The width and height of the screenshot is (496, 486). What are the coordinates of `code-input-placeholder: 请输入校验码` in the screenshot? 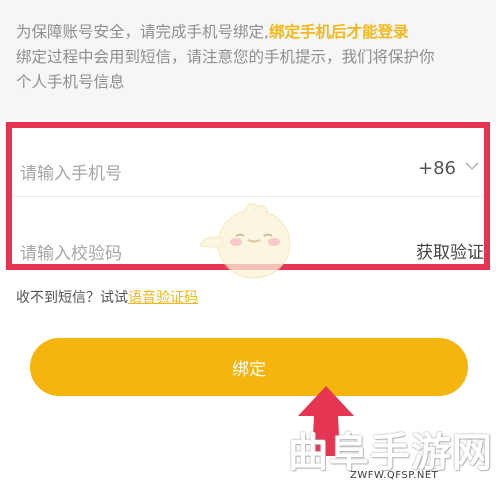 It's located at (71, 251).